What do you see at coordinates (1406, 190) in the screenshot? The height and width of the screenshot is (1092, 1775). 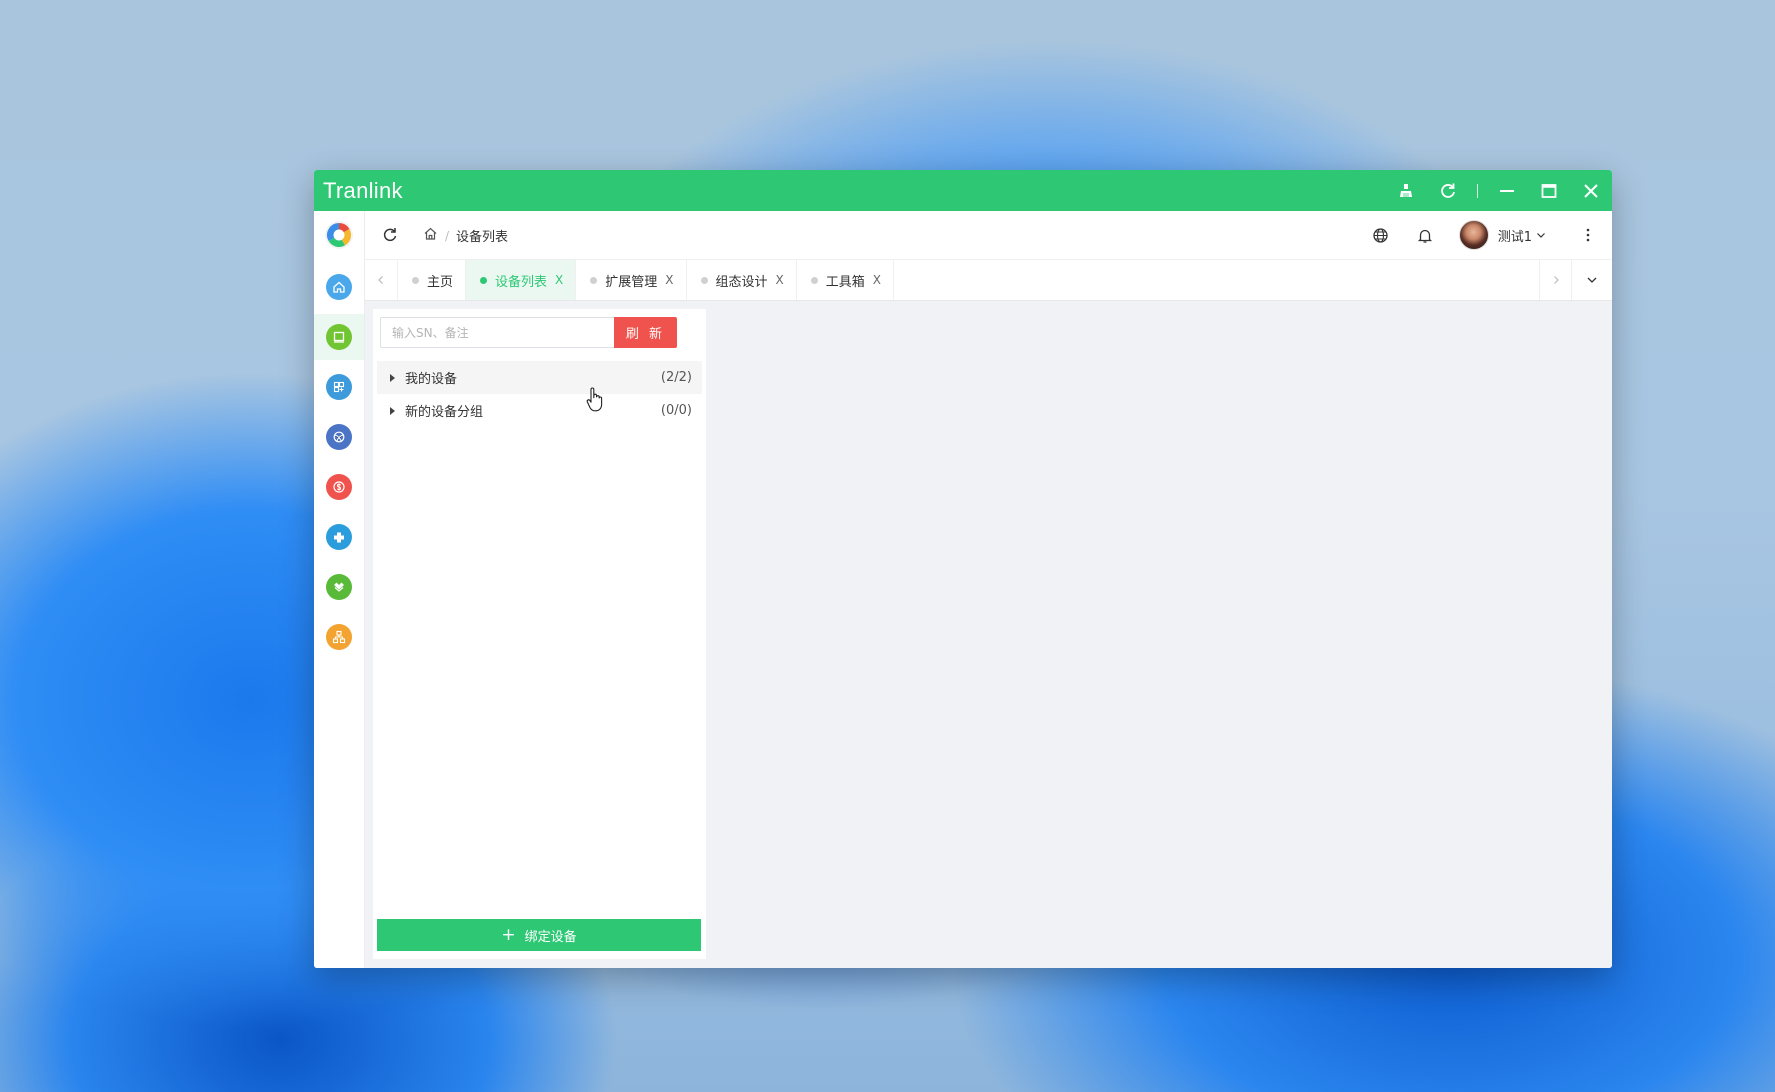 I see `broom-icon` at bounding box center [1406, 190].